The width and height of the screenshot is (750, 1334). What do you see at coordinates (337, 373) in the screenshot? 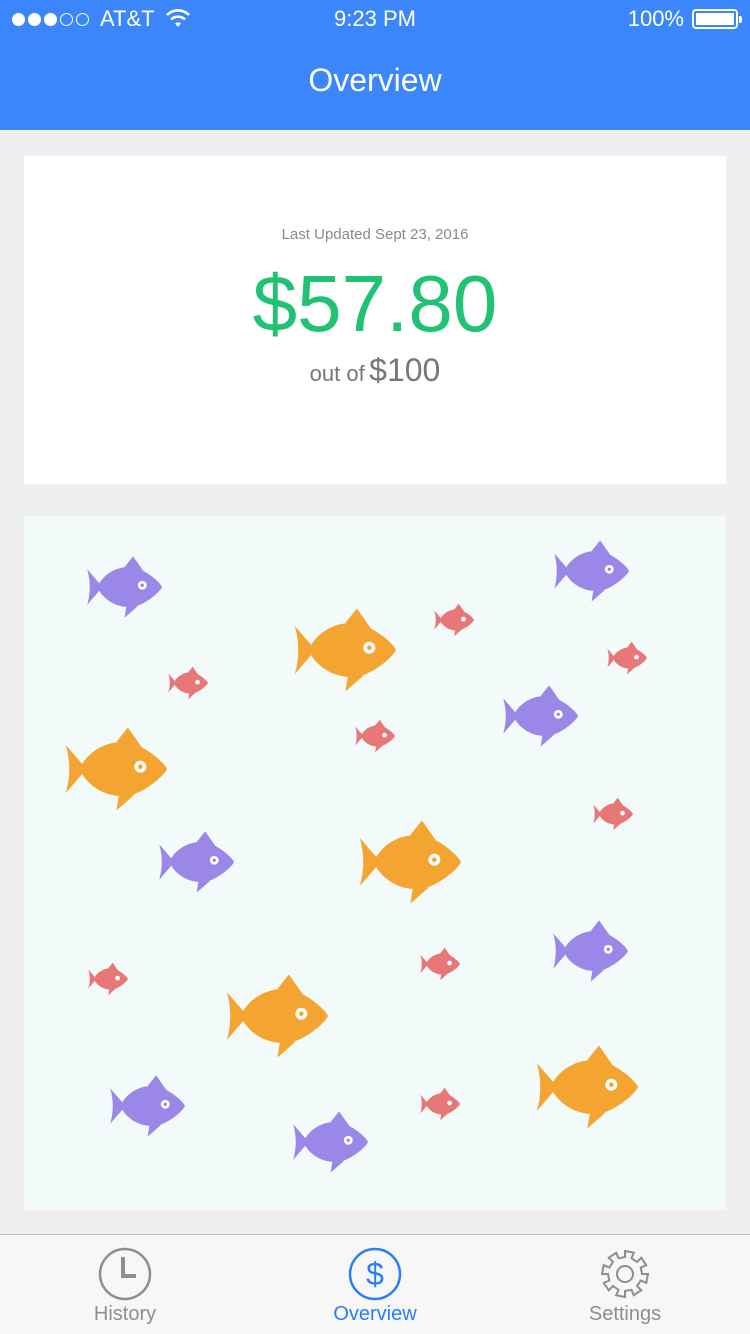
I see `out-of-label: out of` at bounding box center [337, 373].